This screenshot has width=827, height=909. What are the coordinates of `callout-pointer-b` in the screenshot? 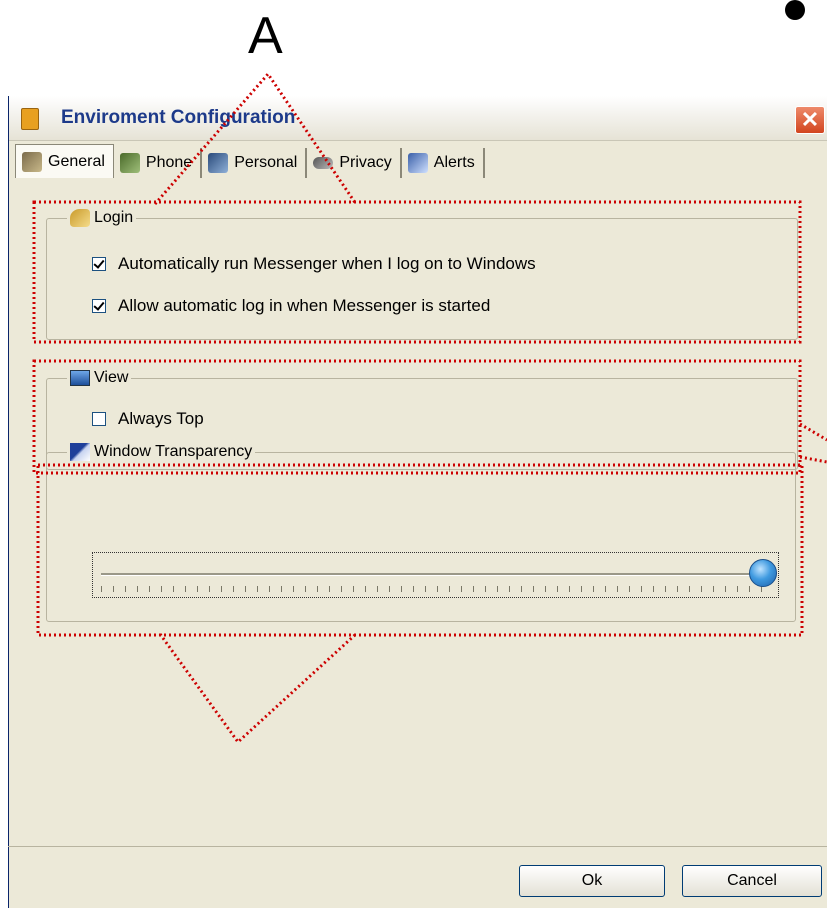 It's located at (813, 432).